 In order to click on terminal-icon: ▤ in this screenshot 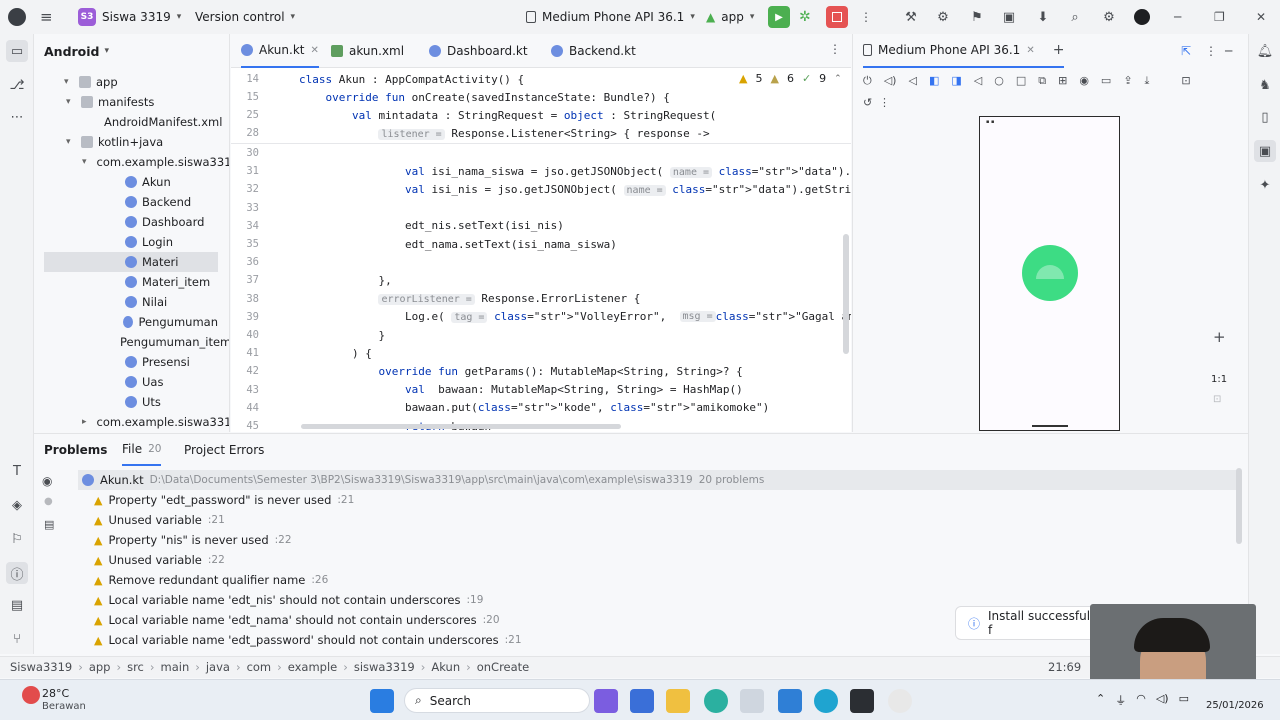, I will do `click(17, 605)`.